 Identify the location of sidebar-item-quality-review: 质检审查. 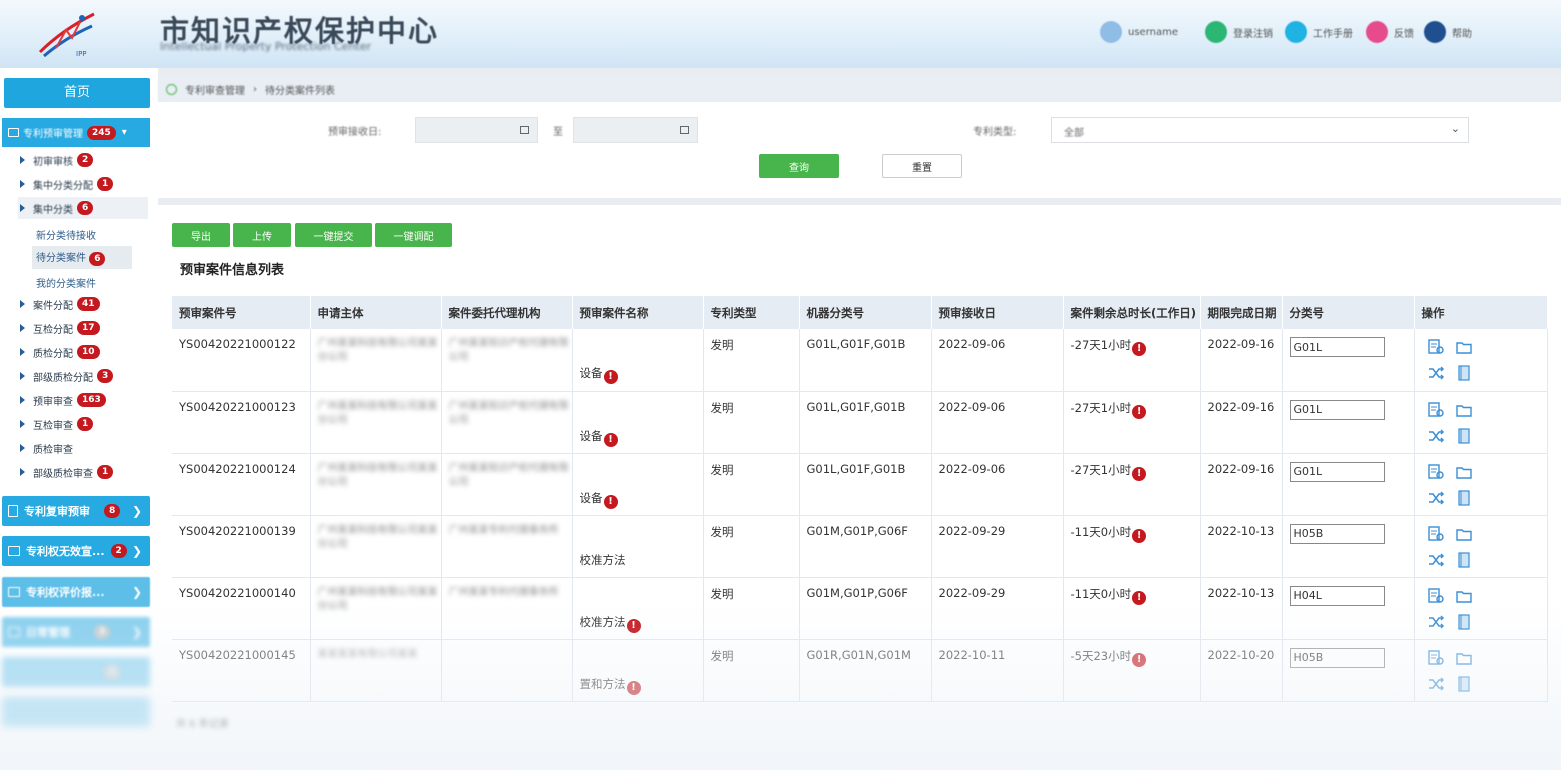
(46, 448).